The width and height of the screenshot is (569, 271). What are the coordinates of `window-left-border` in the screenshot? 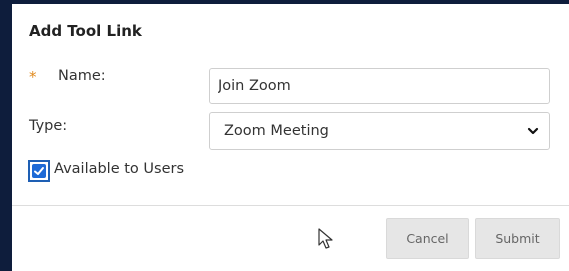 It's located at (6, 135).